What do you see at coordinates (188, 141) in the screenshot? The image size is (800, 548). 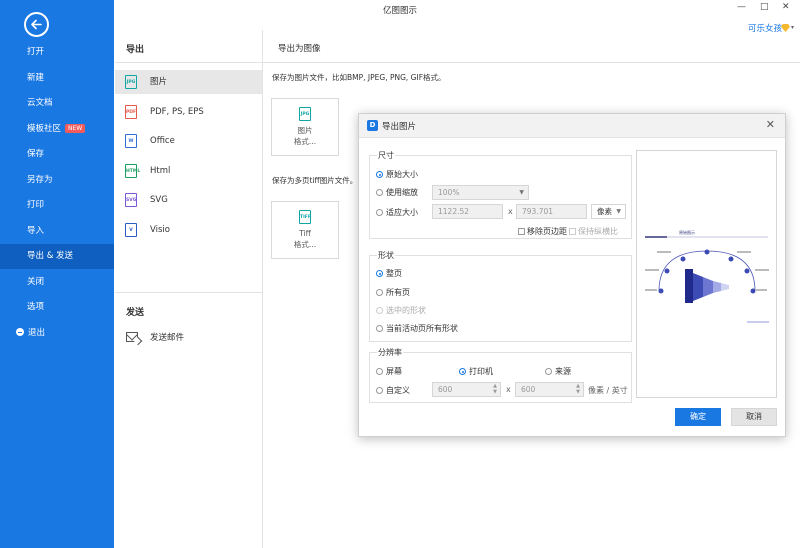 I see `export-item-office: W Office` at bounding box center [188, 141].